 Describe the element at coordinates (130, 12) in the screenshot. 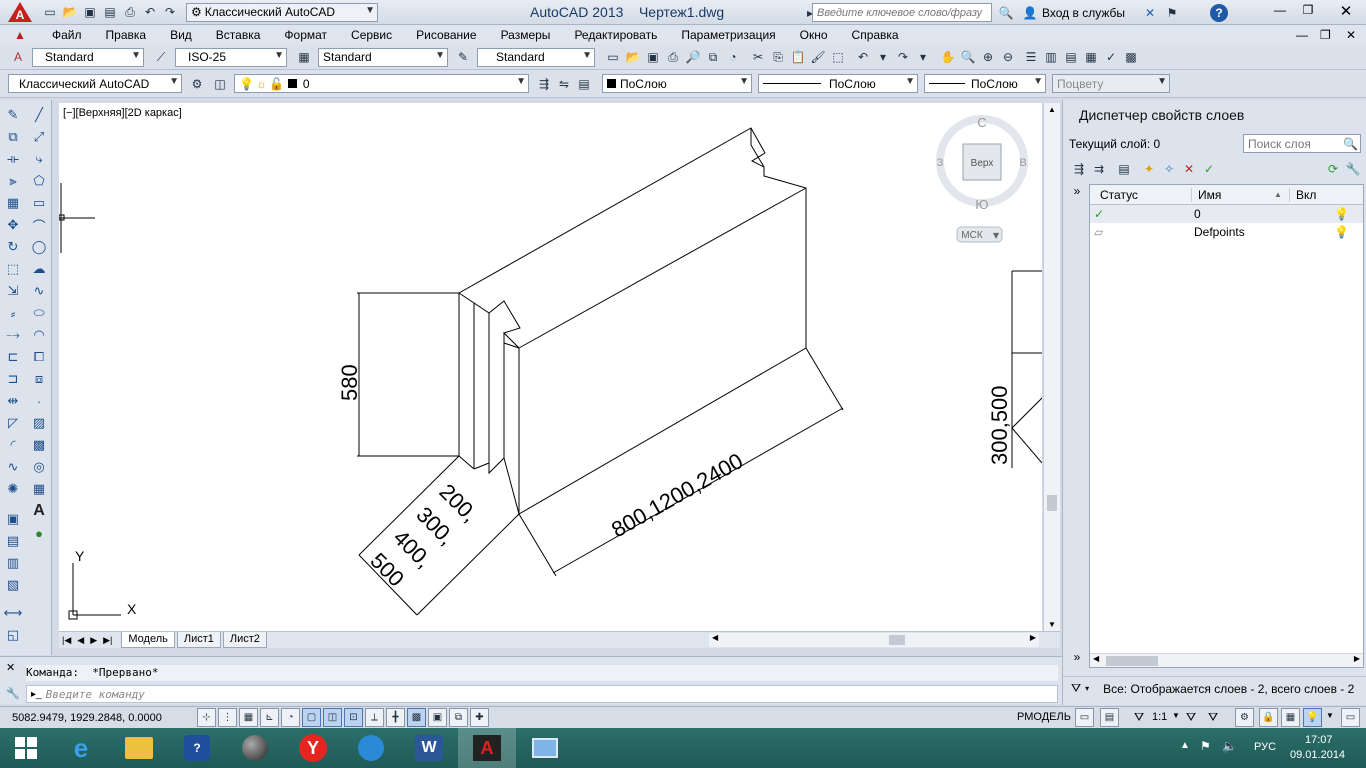

I see `plot-icon: ⎙` at that location.